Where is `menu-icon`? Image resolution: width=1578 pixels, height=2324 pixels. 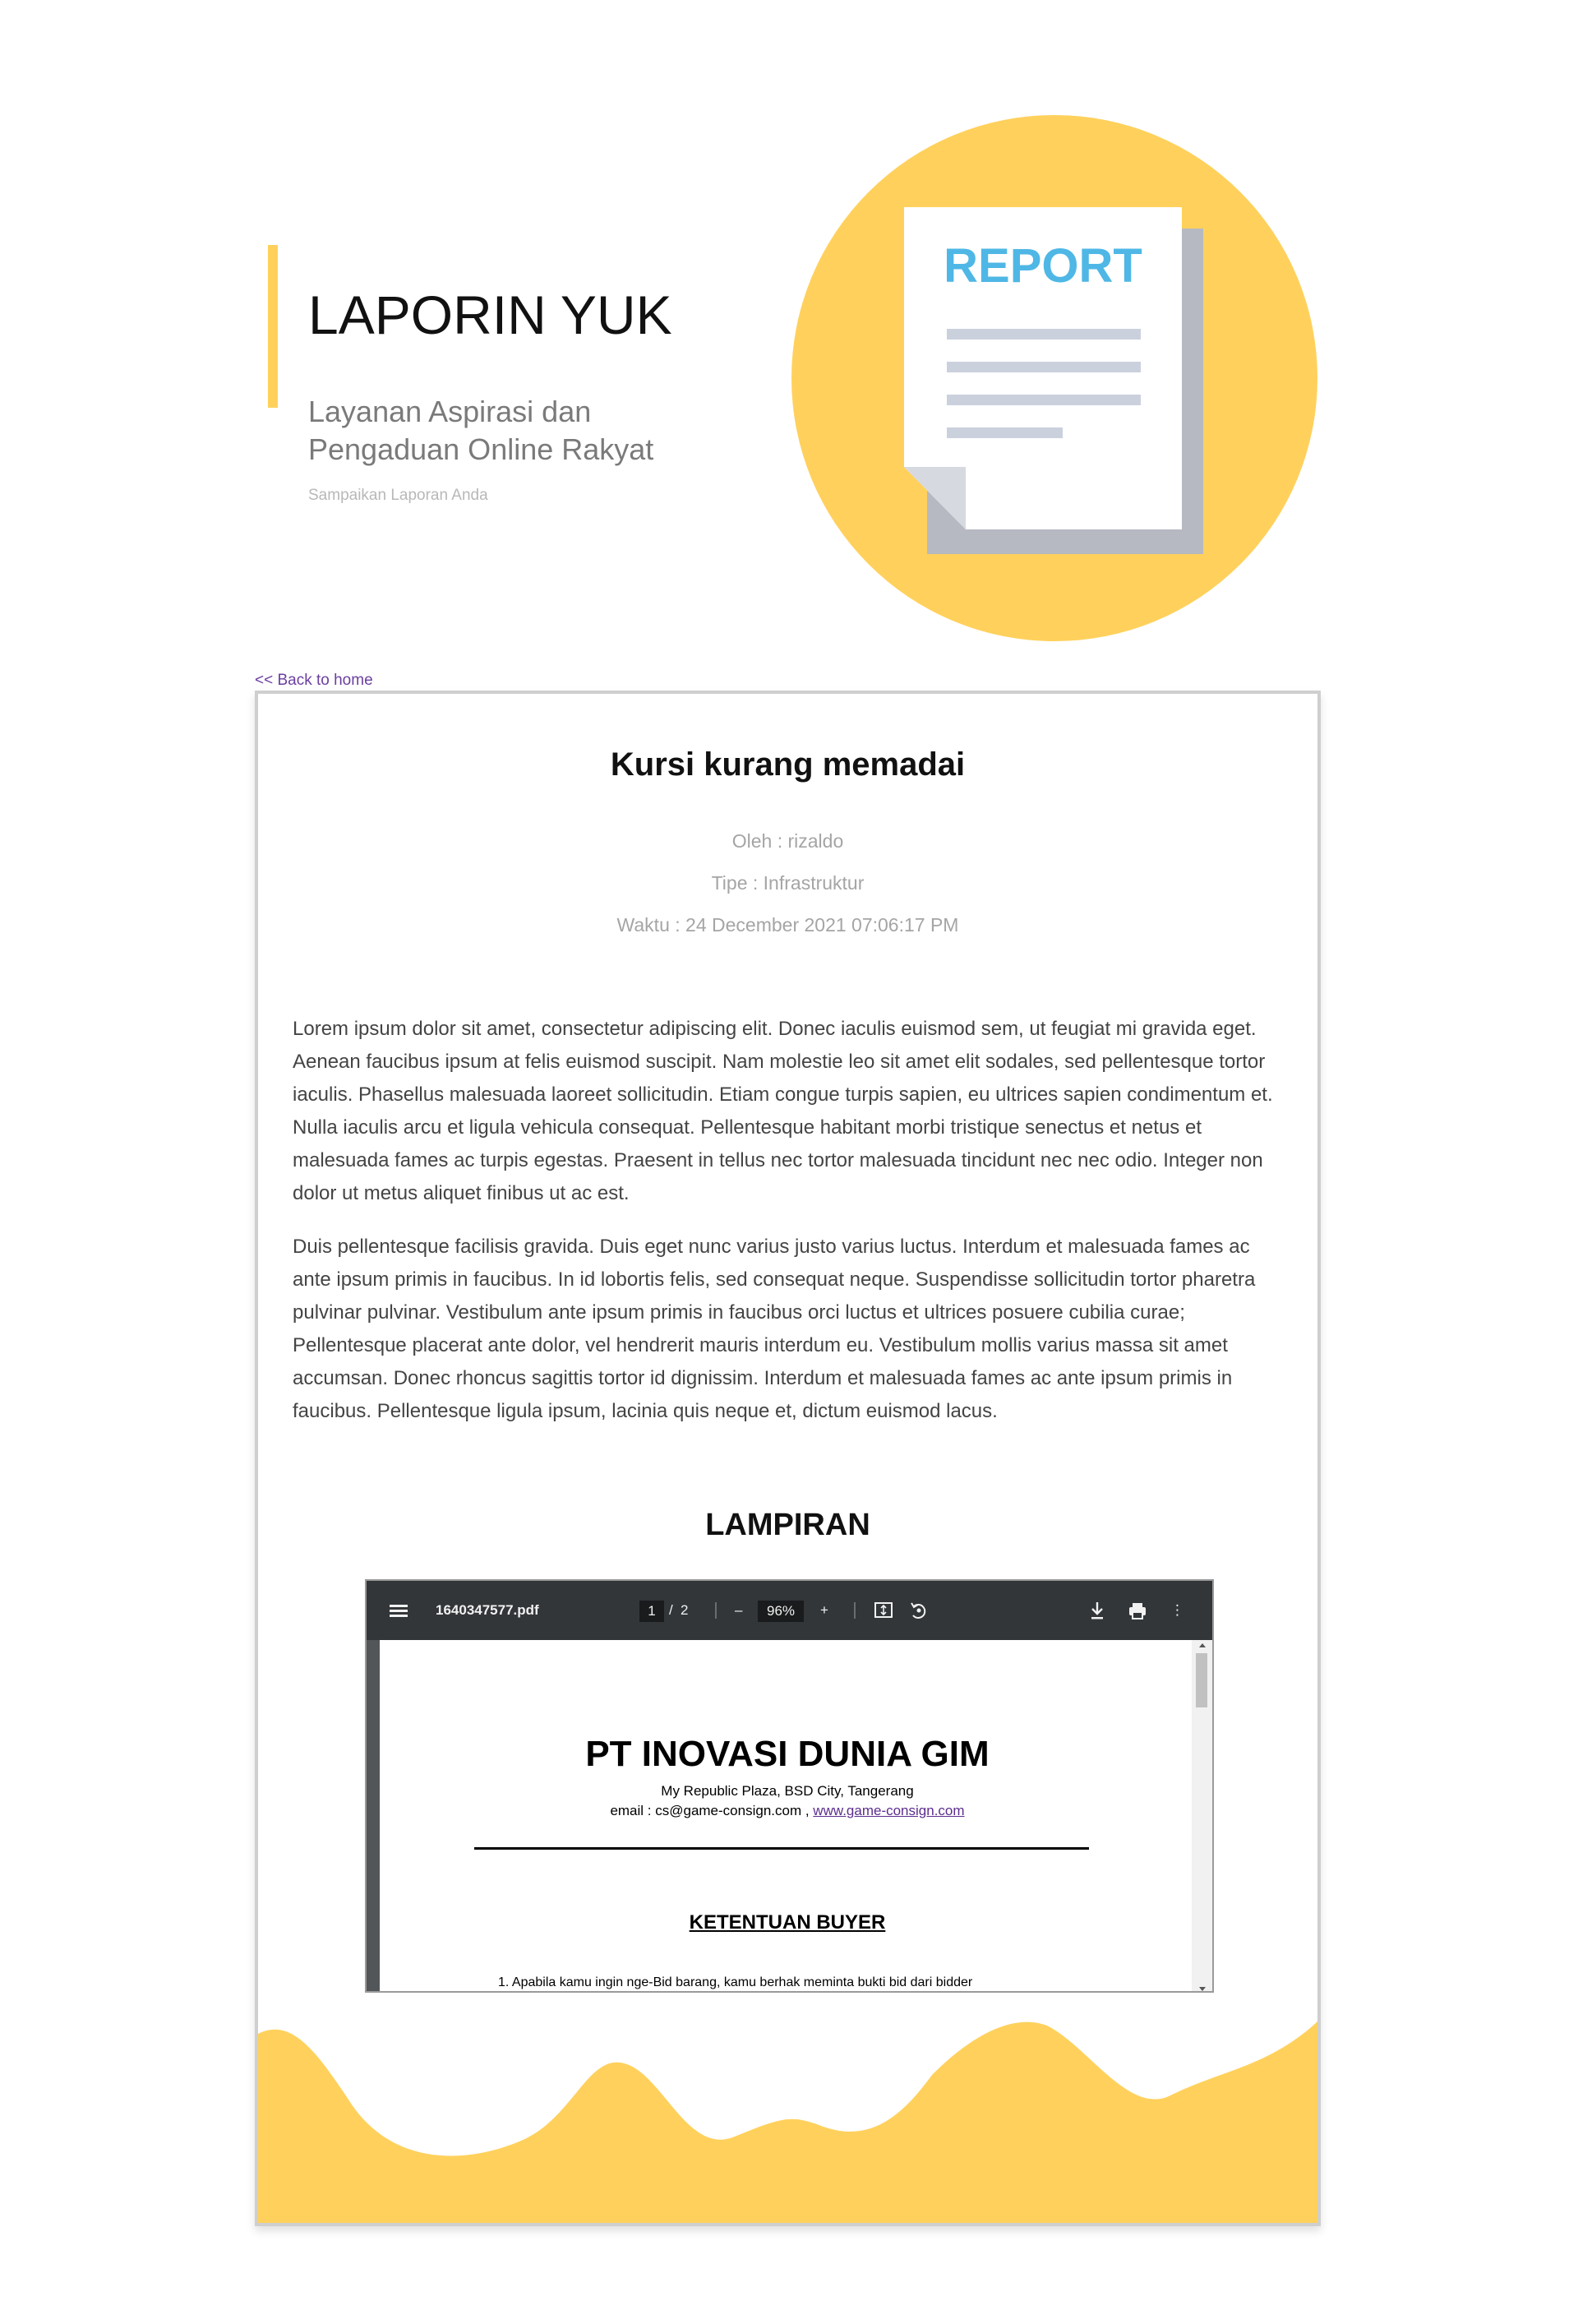 menu-icon is located at coordinates (400, 1610).